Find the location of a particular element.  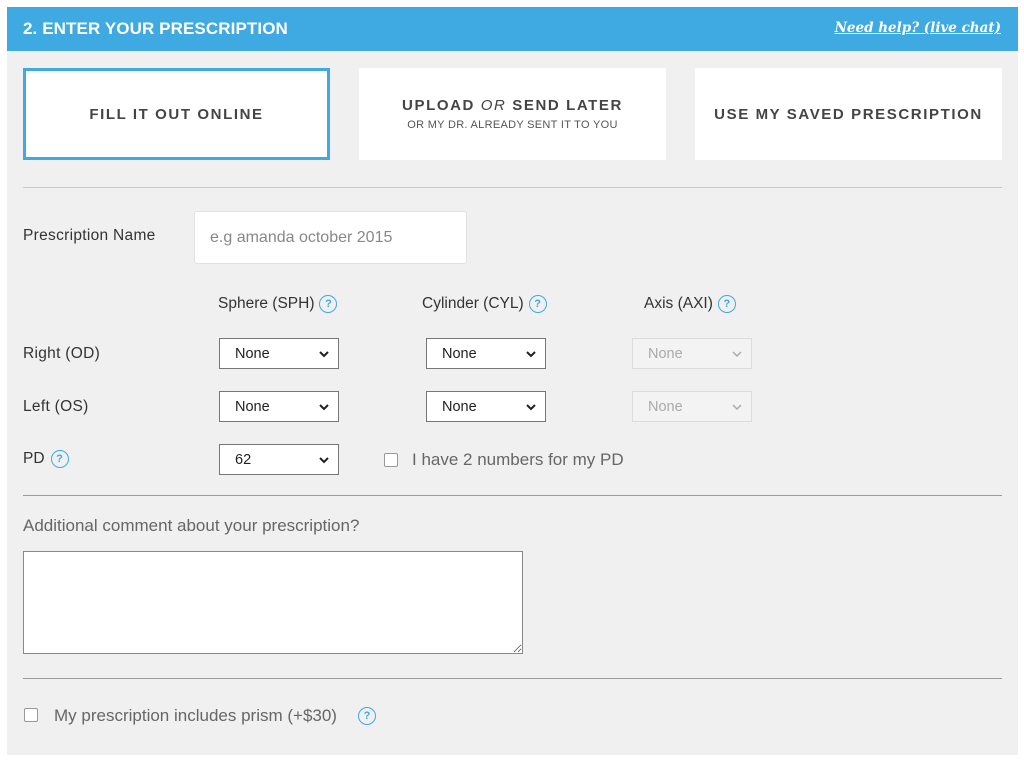

option-saved-prescription: USE MY SAVED PRESCRIPTION is located at coordinates (848, 114).